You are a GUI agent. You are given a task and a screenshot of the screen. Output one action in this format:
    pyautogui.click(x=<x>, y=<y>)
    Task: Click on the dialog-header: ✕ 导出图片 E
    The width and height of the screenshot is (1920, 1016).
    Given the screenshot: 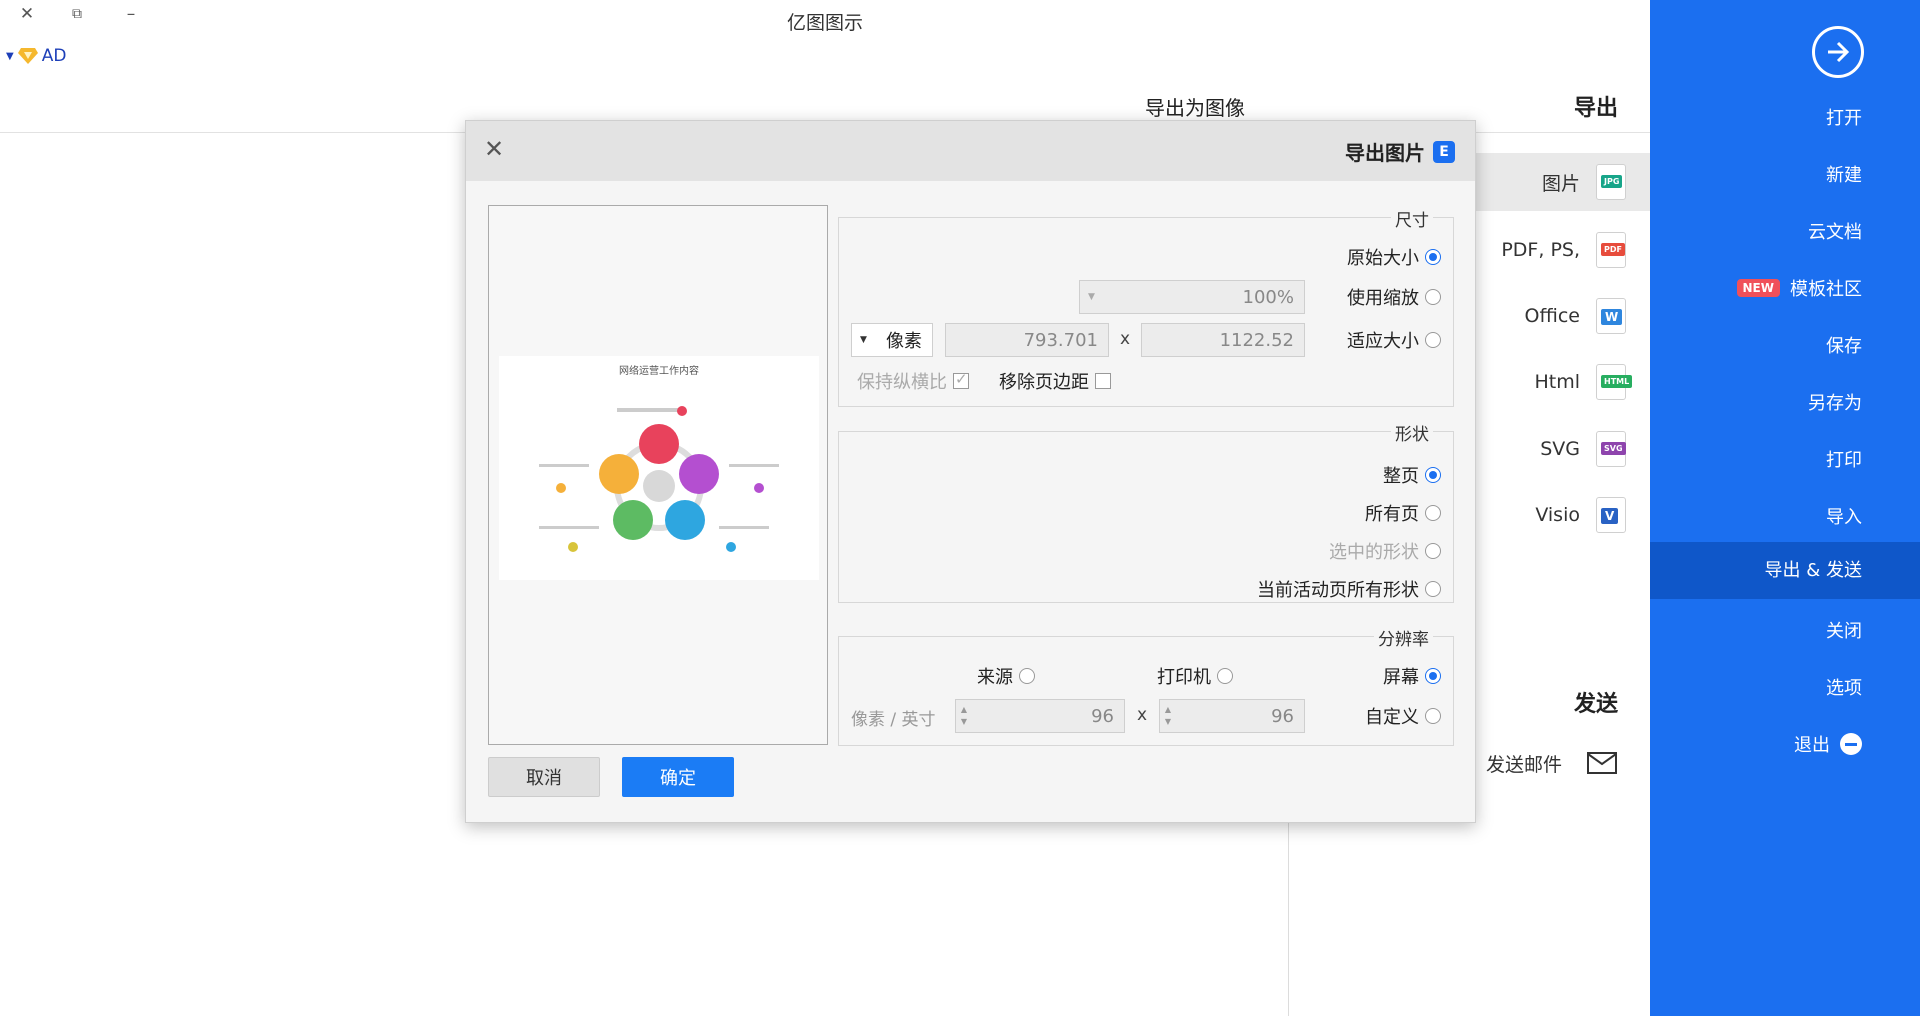 What is the action you would take?
    pyautogui.click(x=970, y=151)
    